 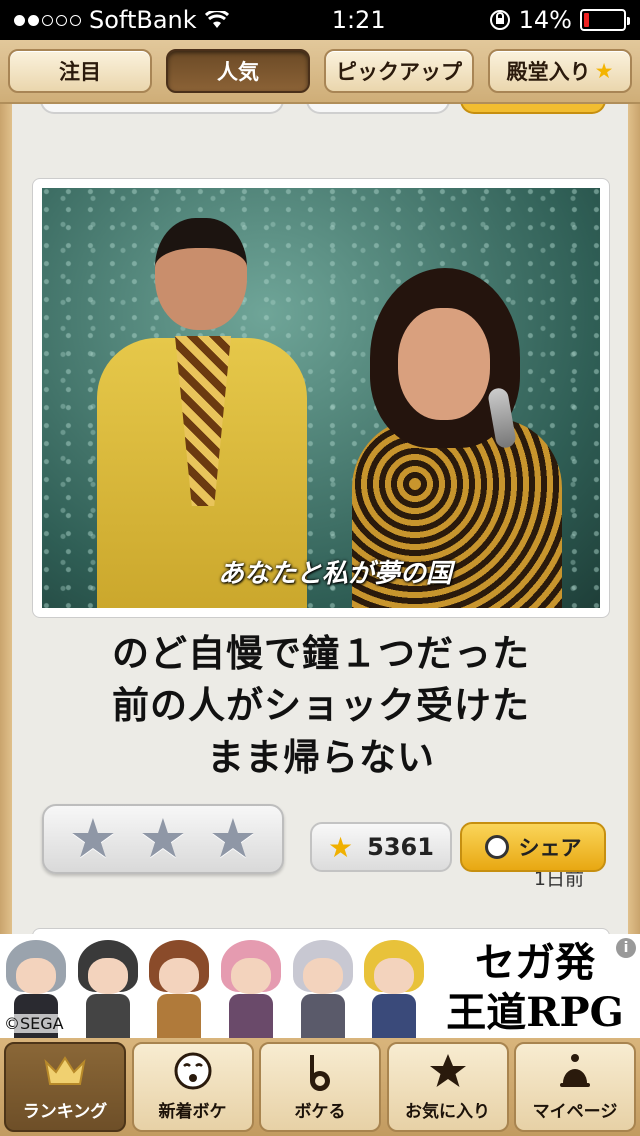 What do you see at coordinates (575, 1071) in the screenshot?
I see `bell-icon` at bounding box center [575, 1071].